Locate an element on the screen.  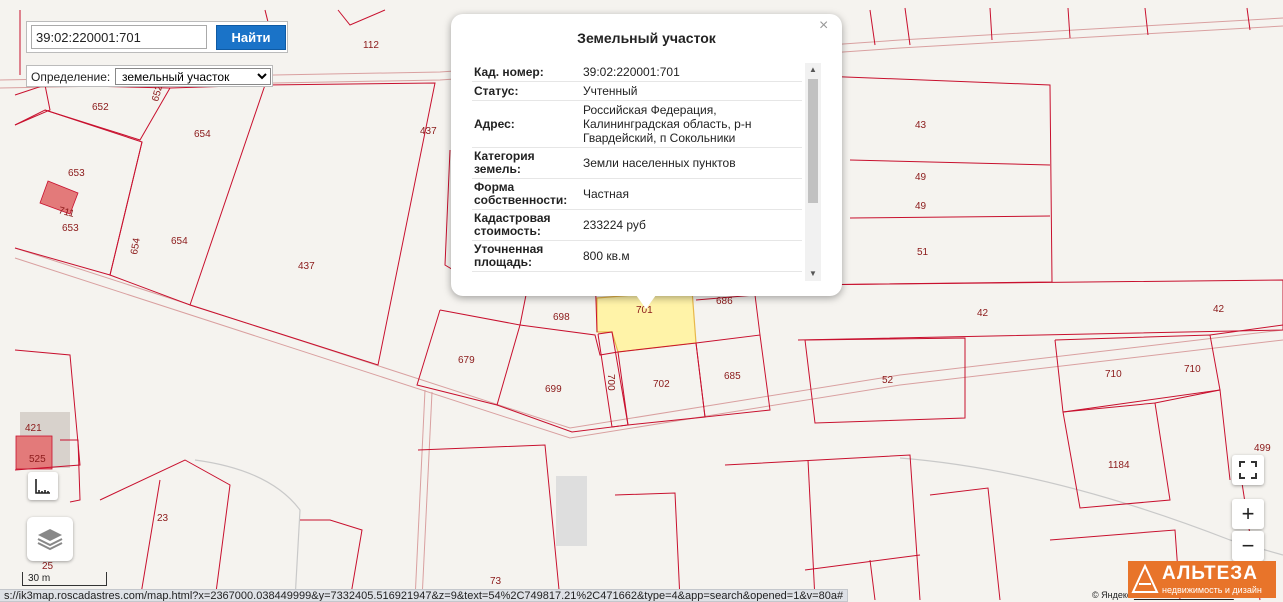
svg-text: 525 is located at coordinates (37, 459).